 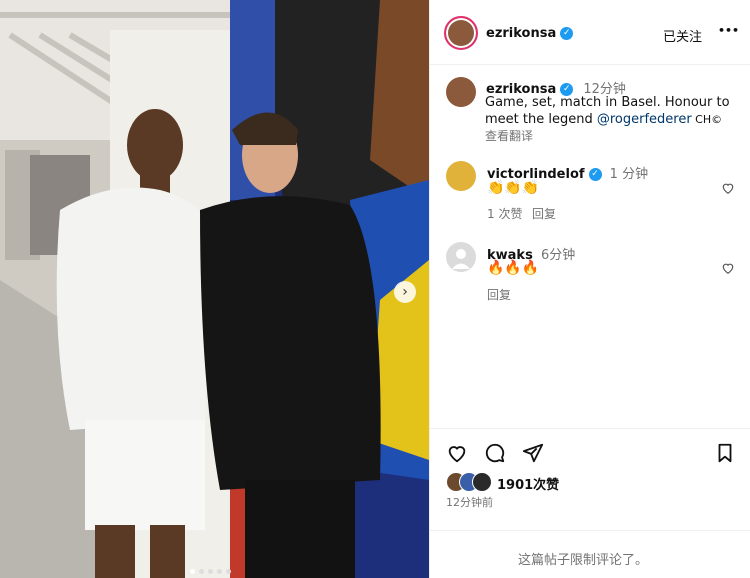 I want to click on author-name: ezrikonsa, so click(x=521, y=33).